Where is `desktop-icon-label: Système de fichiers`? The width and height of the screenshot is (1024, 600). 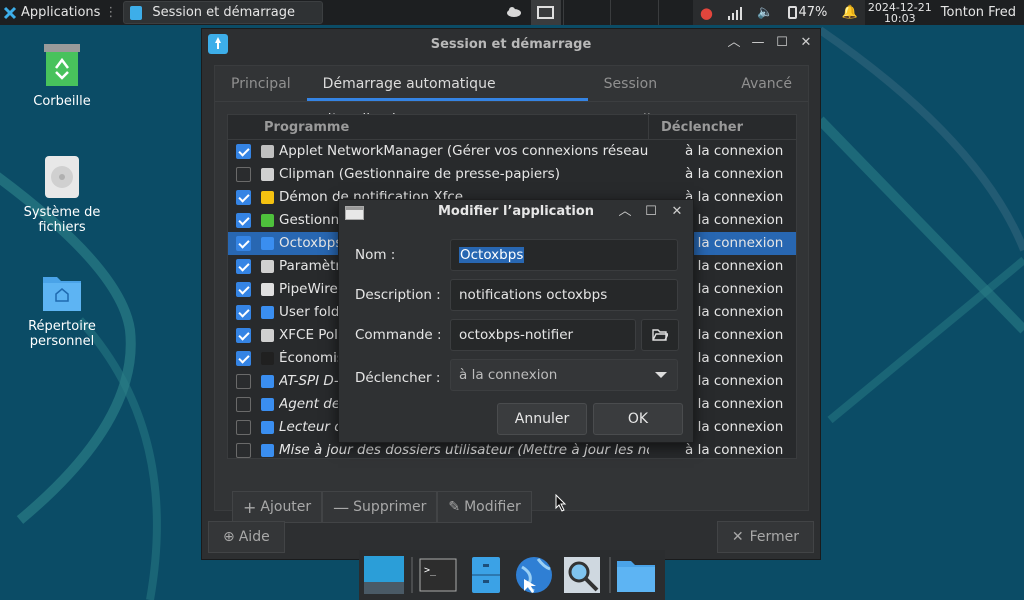 desktop-icon-label: Système de fichiers is located at coordinates (62, 220).